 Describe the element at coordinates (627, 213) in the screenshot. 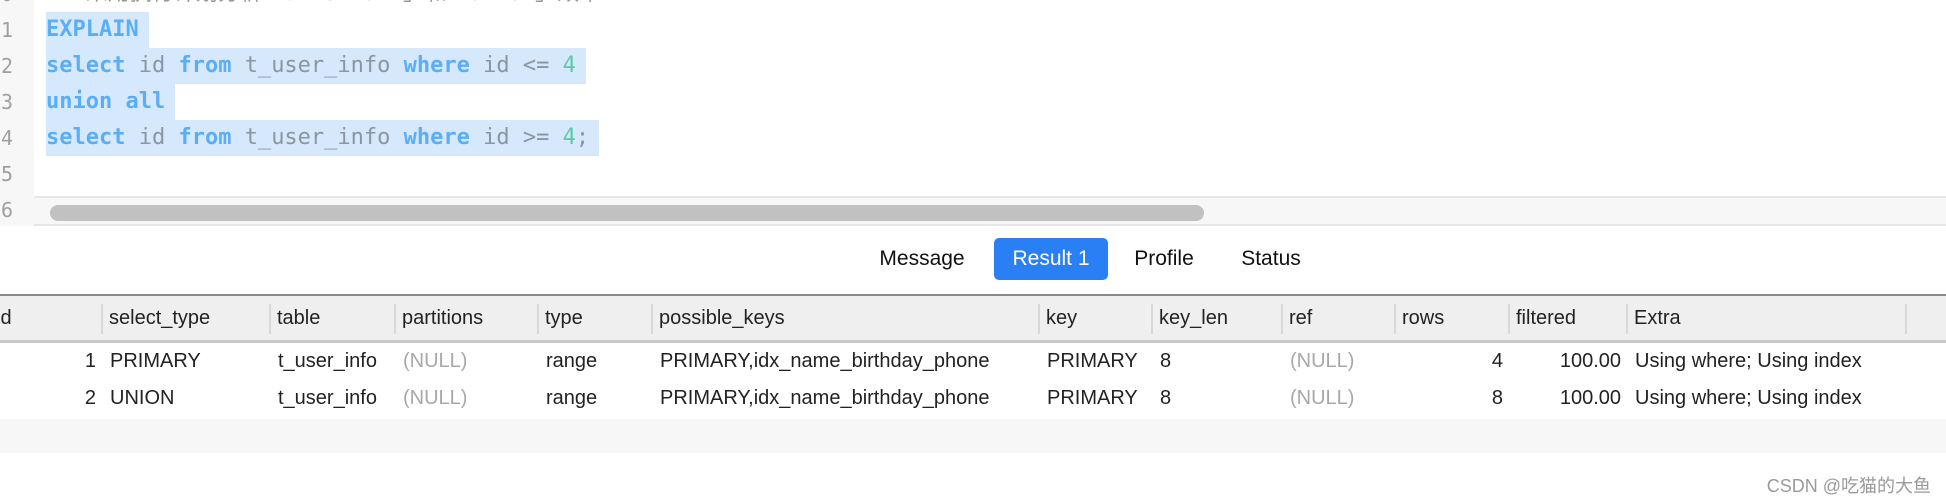

I see `scrollbar-thumb` at that location.